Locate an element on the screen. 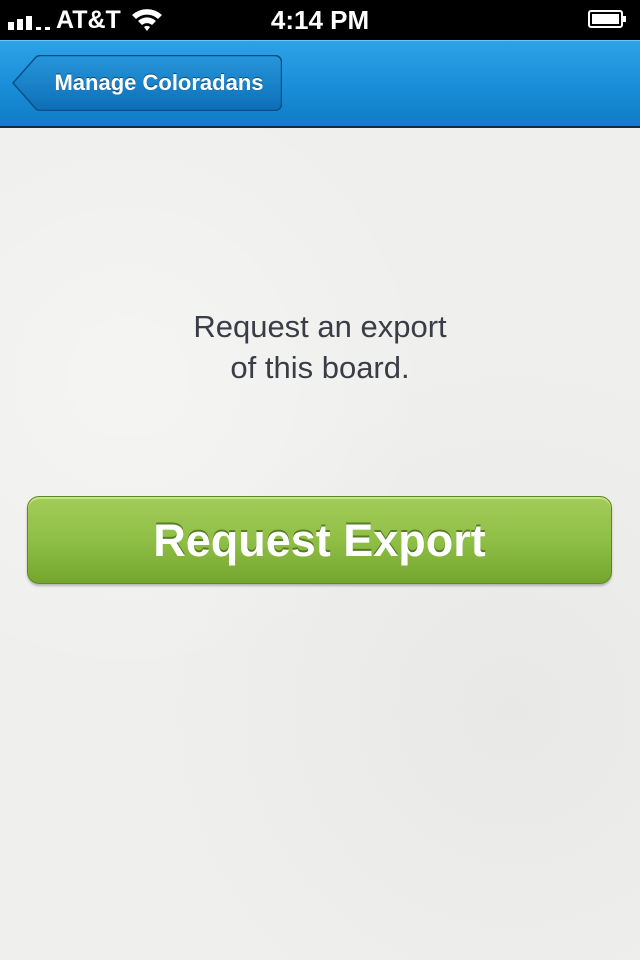 Image resolution: width=640 pixels, height=960 pixels. request-export-button: Request Export is located at coordinates (319, 540).